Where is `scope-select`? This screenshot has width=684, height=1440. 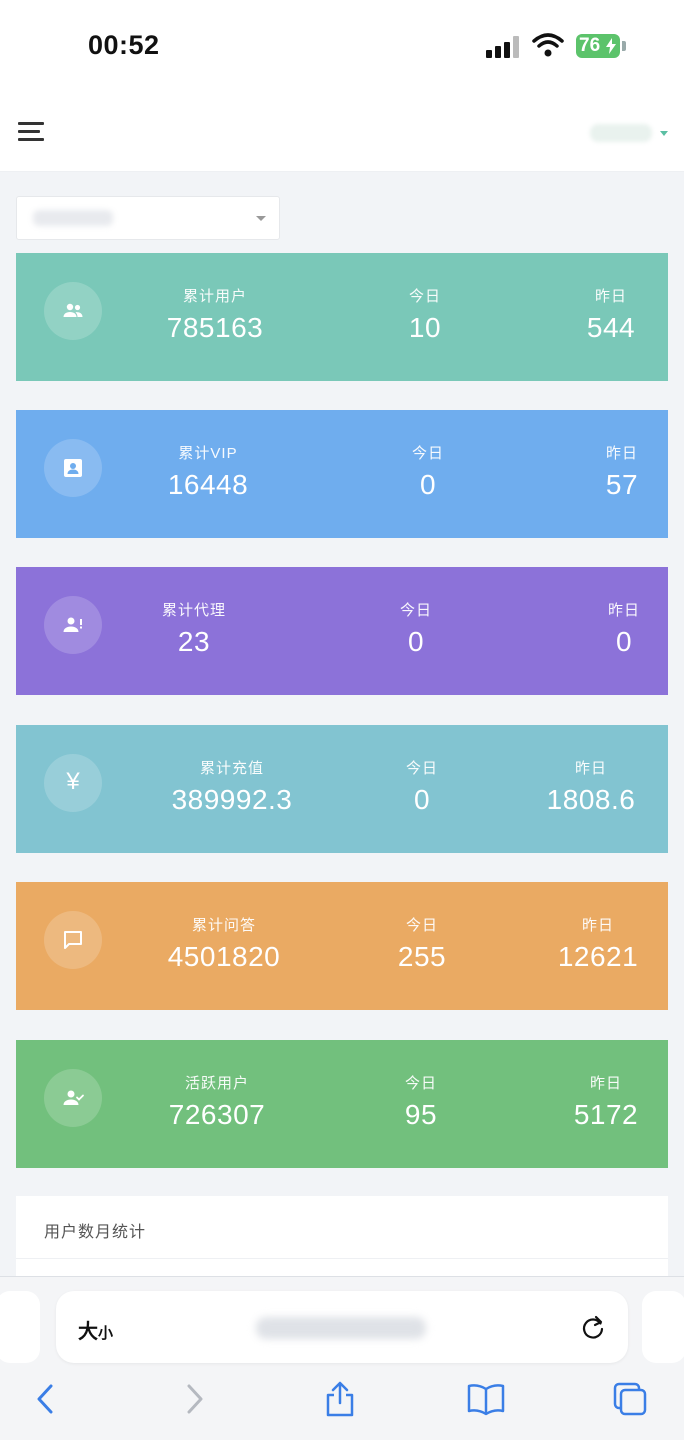 scope-select is located at coordinates (148, 218).